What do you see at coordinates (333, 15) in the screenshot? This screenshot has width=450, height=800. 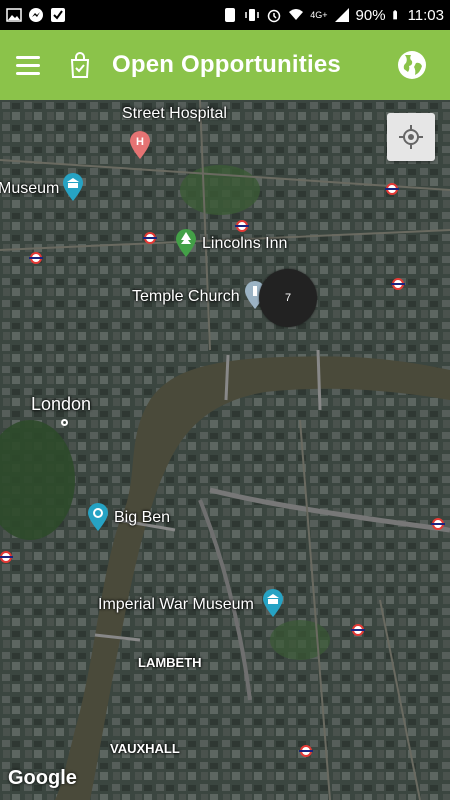 I see `status-right: 4G+ 90% 11:03` at bounding box center [333, 15].